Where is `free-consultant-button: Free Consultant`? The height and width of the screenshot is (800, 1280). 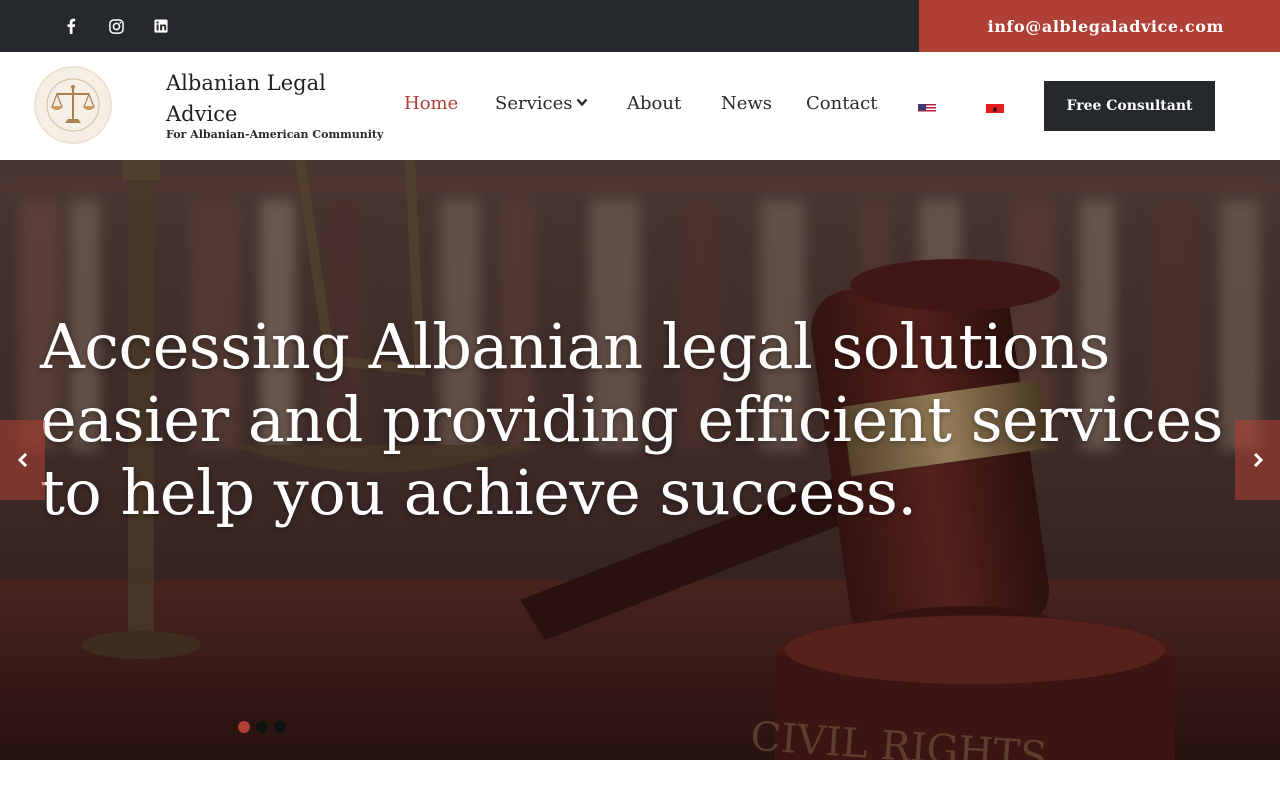 free-consultant-button: Free Consultant is located at coordinates (1129, 106).